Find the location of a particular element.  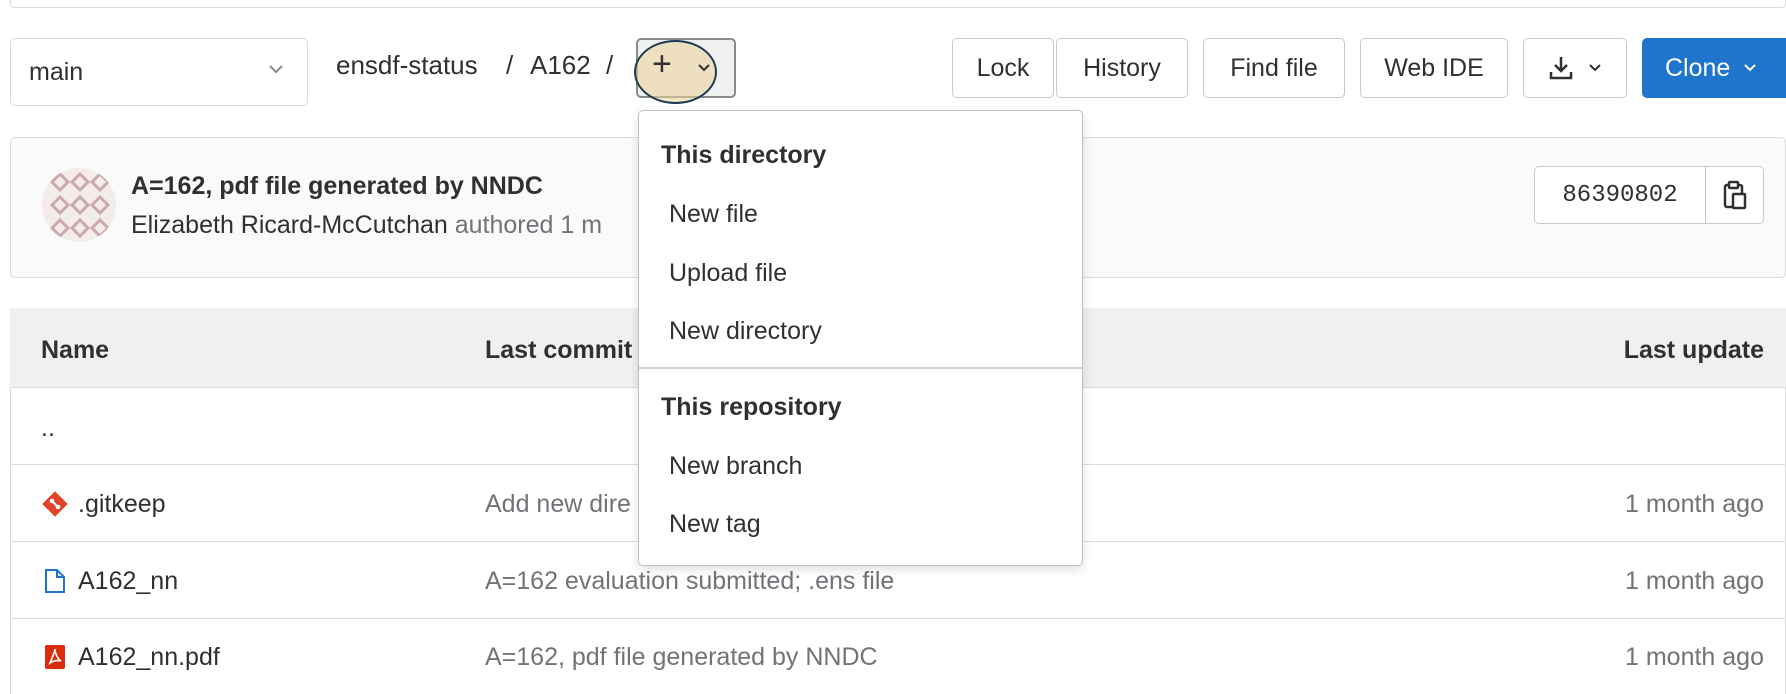

breadcrumb-folder: A162 is located at coordinates (560, 65).